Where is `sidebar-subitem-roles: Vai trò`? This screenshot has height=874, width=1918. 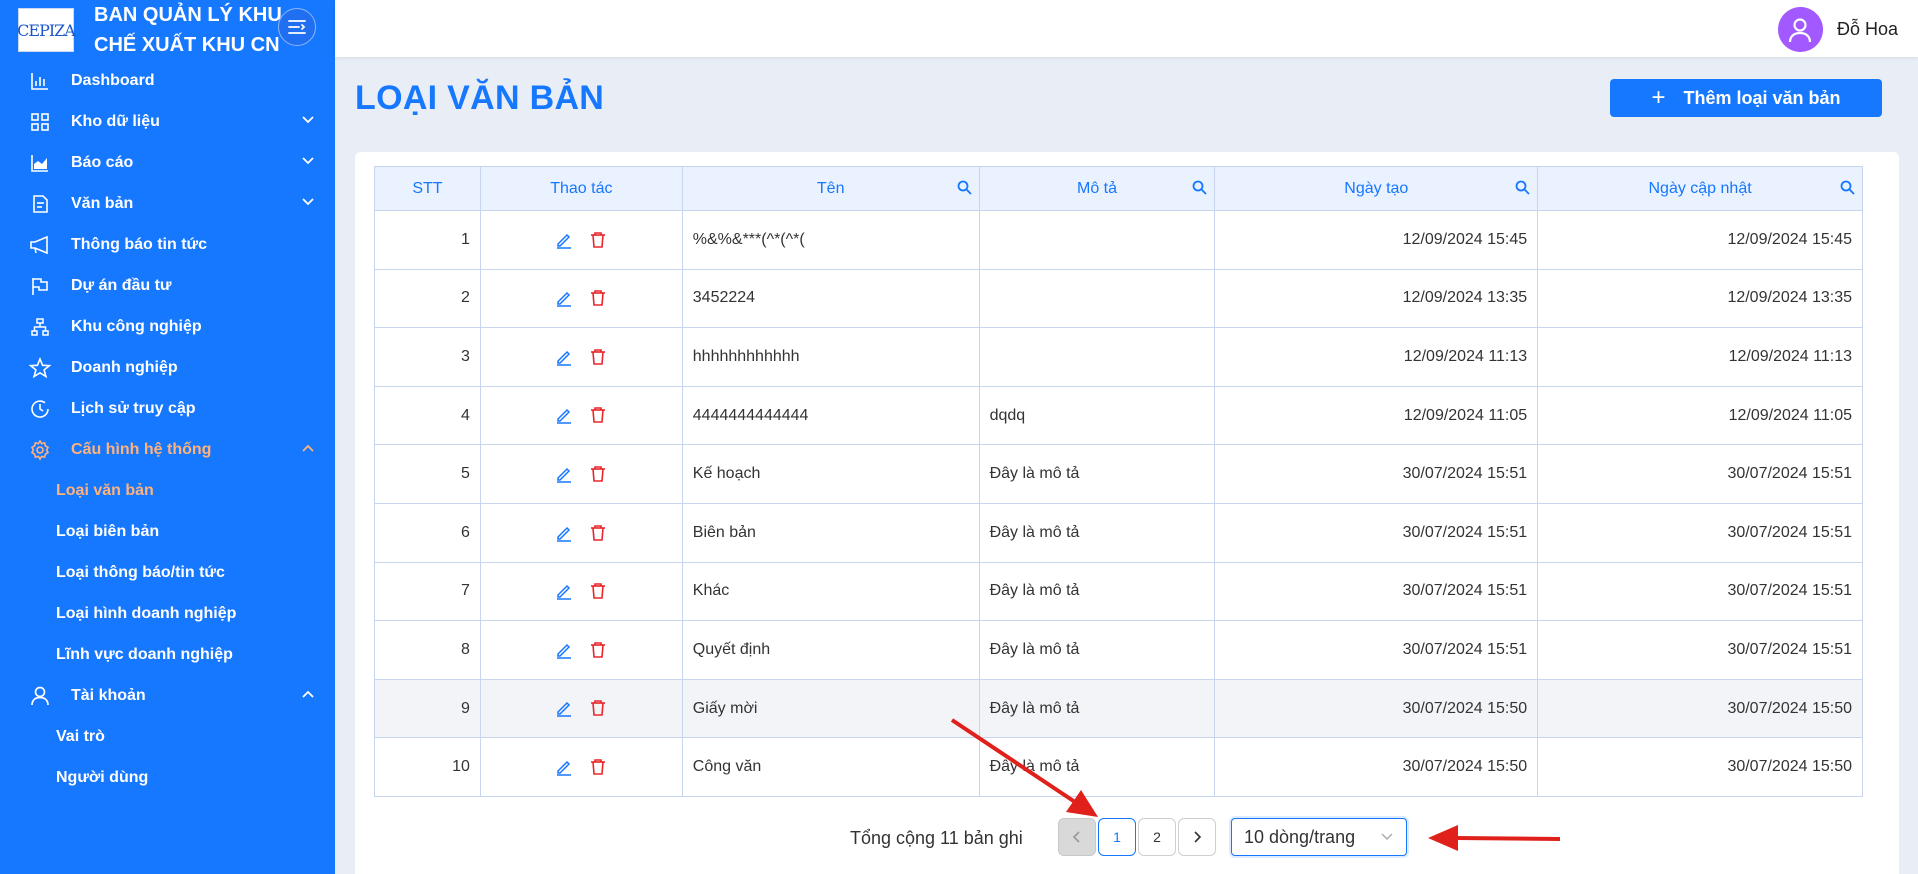
sidebar-subitem-roles: Vai trò is located at coordinates (167, 736).